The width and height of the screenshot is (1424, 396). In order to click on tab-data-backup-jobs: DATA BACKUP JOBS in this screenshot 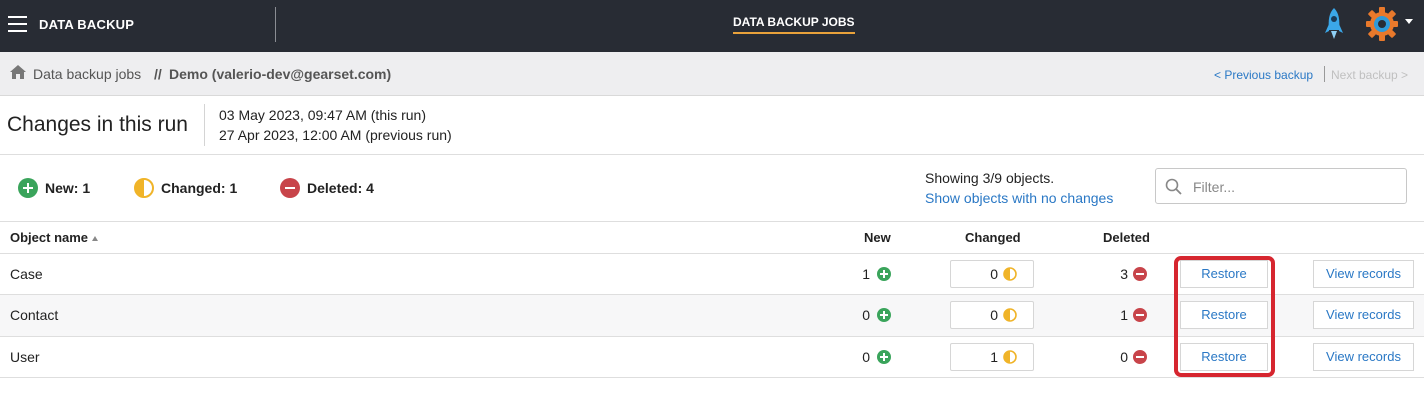, I will do `click(794, 24)`.